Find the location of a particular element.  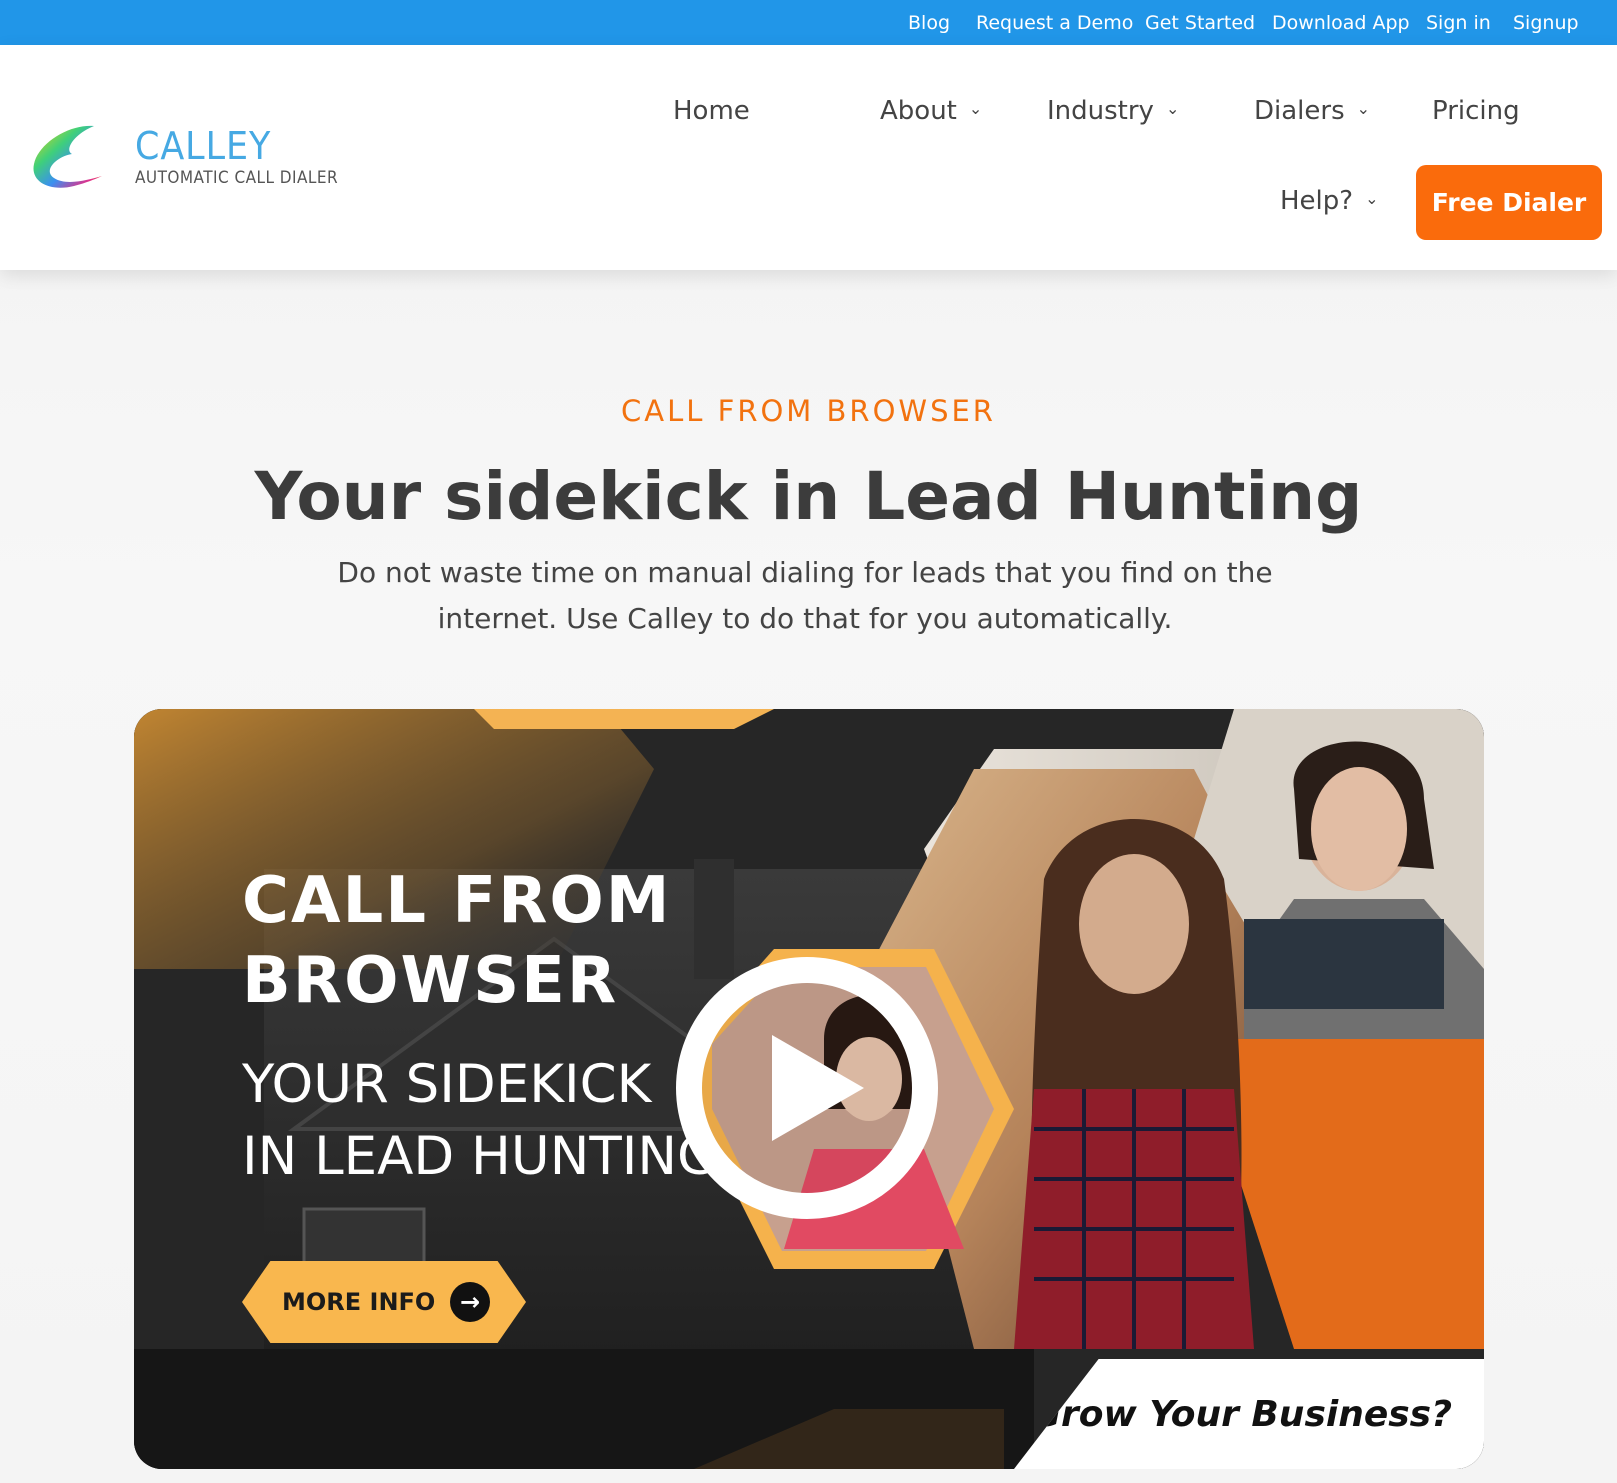

play-button is located at coordinates (807, 1088).